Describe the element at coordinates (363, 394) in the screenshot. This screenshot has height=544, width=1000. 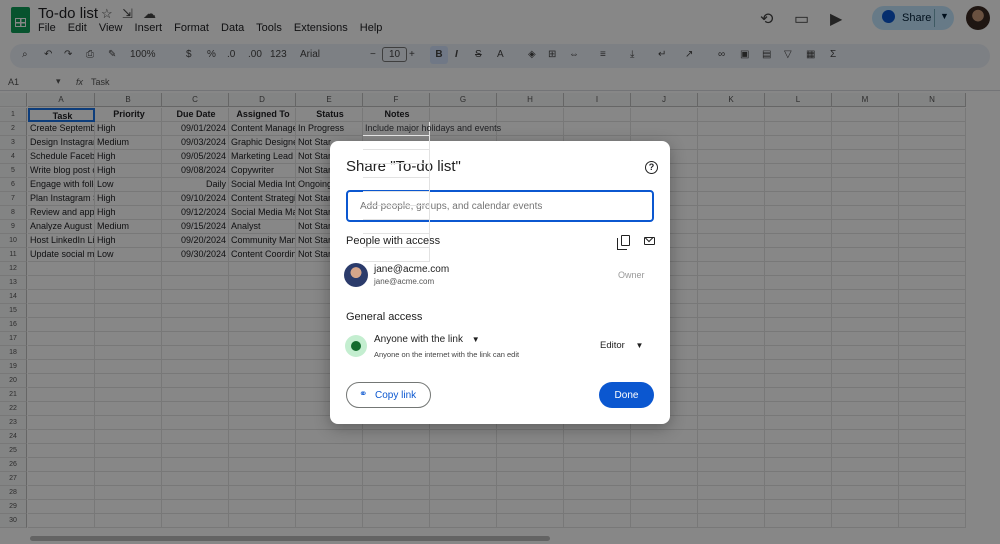
I see `link-icon: ⚭` at that location.